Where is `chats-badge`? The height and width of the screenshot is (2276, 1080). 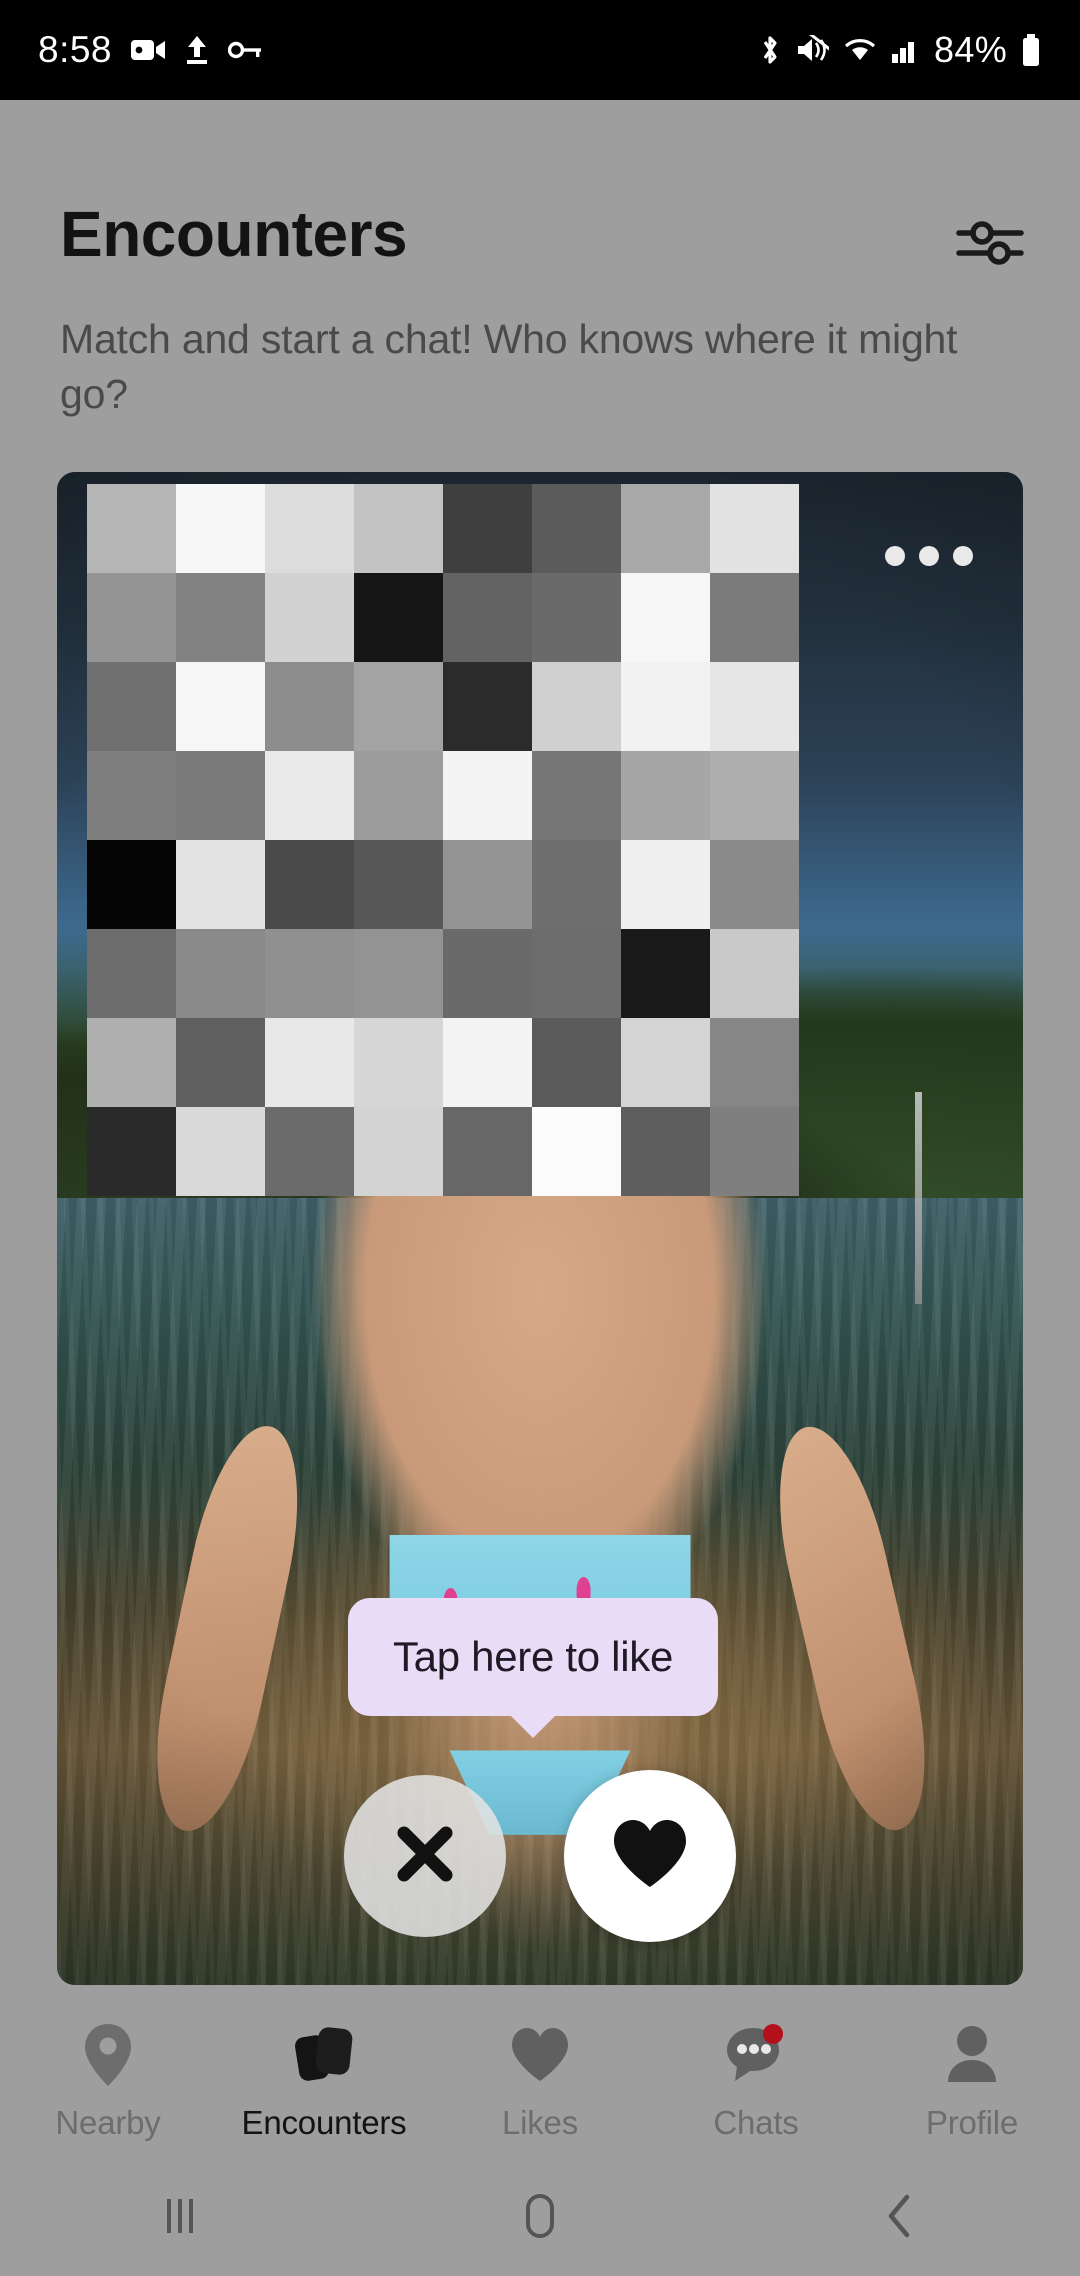
chats-badge is located at coordinates (773, 2034).